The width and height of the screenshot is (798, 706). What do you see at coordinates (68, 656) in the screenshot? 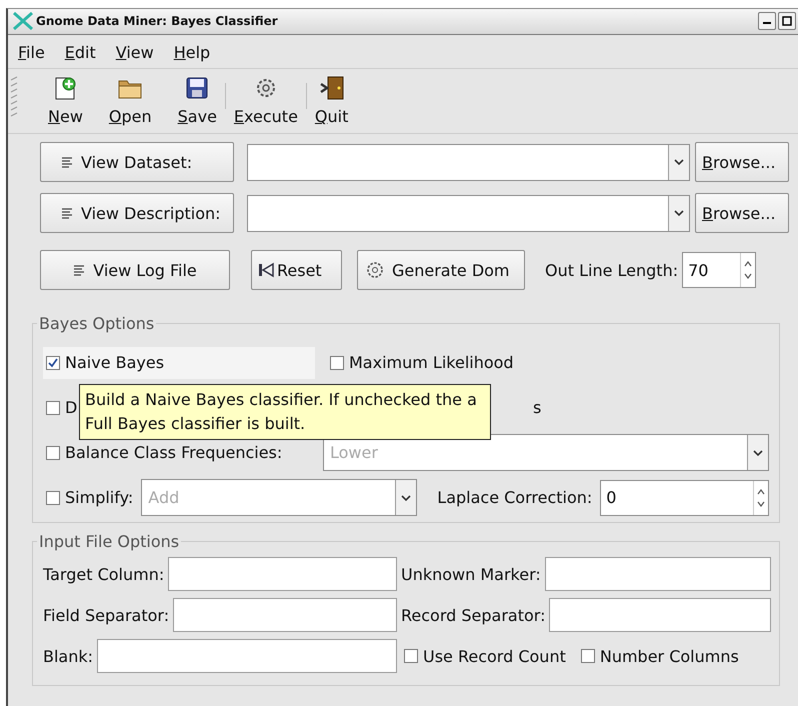
I see `field-label: Blank:` at bounding box center [68, 656].